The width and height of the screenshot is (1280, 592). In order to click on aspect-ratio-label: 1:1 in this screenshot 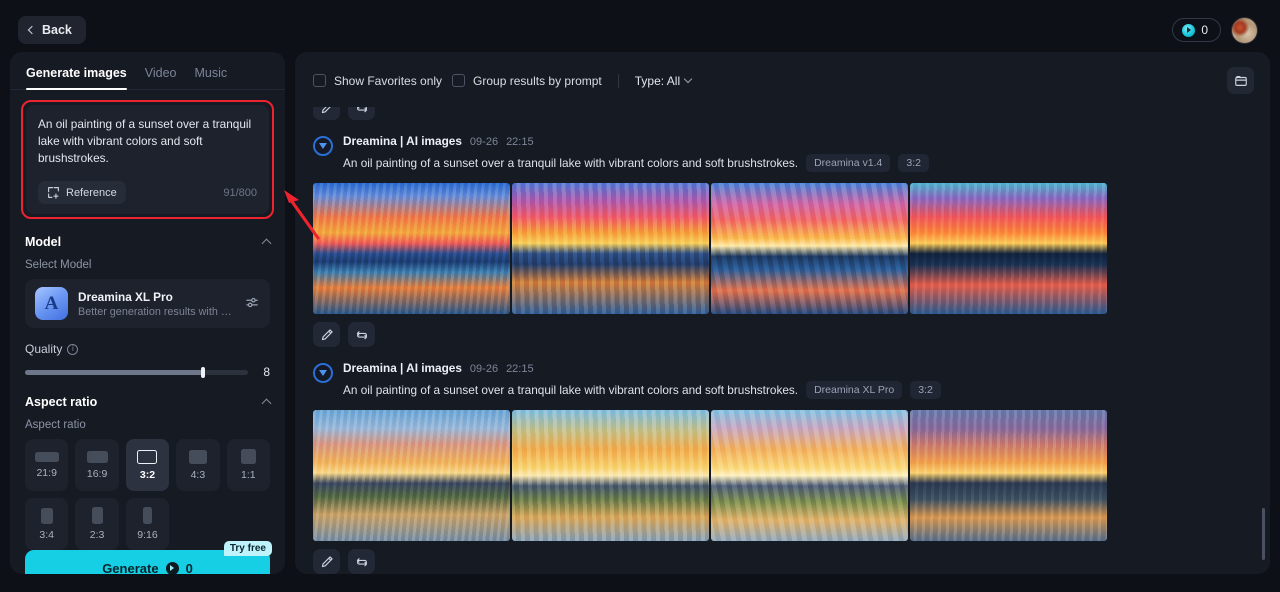, I will do `click(248, 475)`.